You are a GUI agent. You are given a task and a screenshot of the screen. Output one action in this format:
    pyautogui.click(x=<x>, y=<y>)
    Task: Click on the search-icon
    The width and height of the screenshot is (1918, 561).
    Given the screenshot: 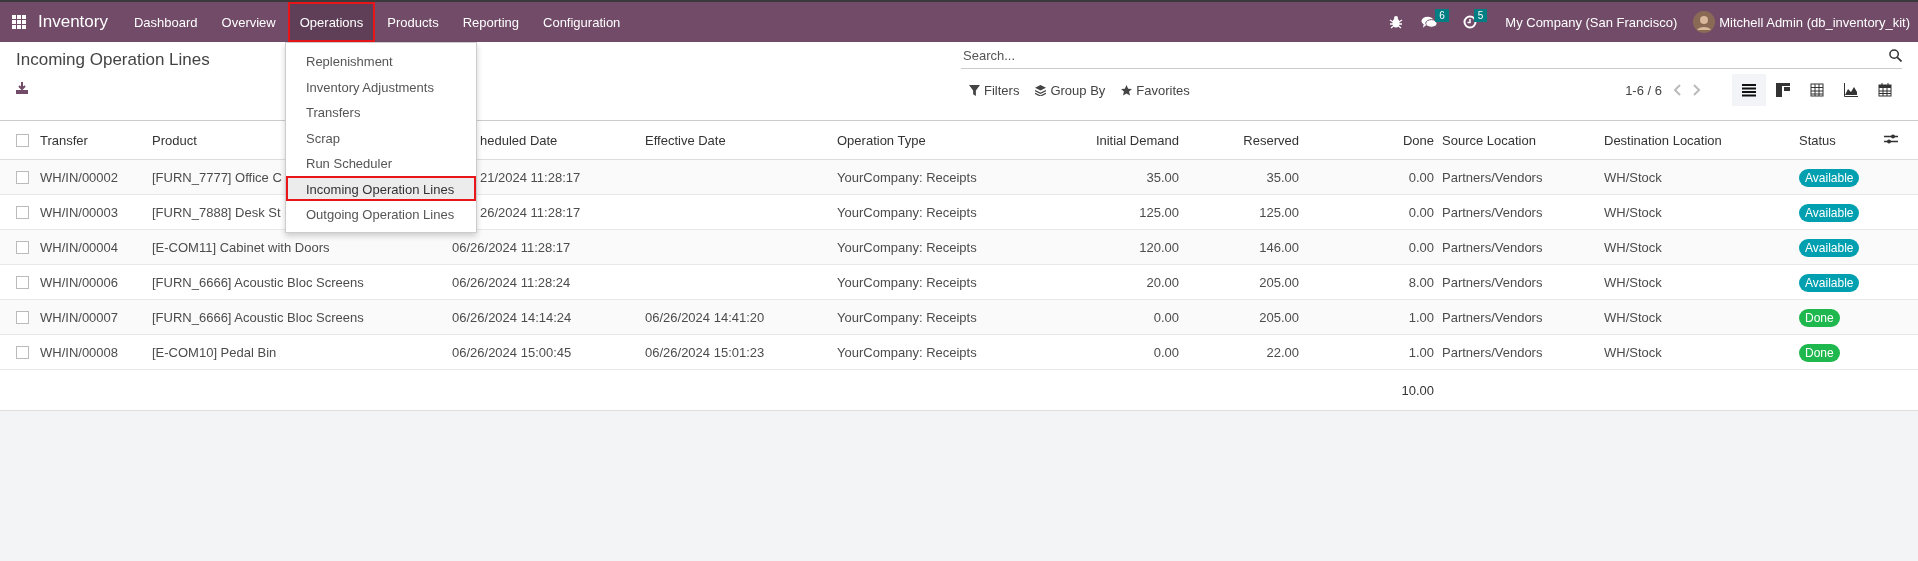 What is the action you would take?
    pyautogui.click(x=1895, y=55)
    